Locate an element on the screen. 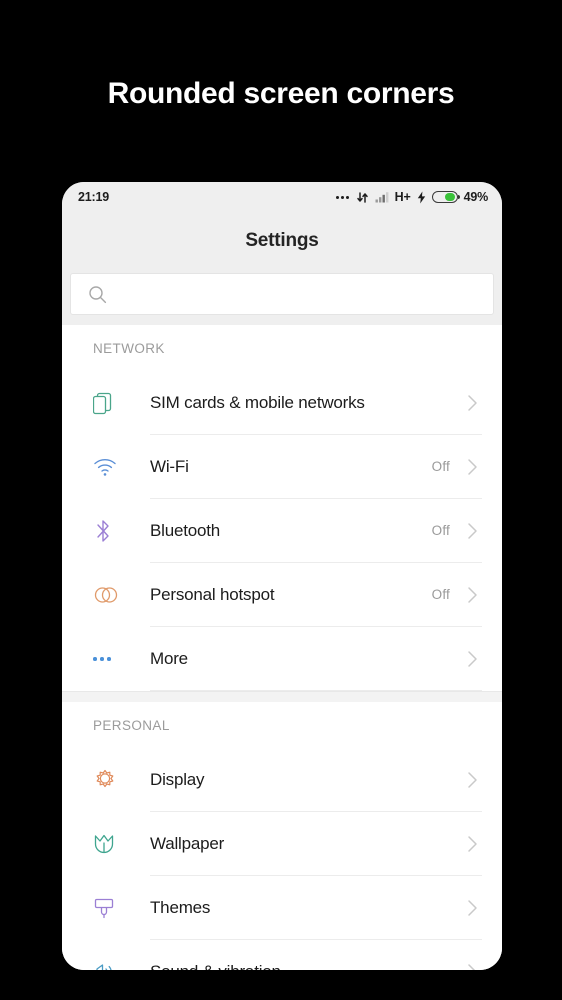 The image size is (562, 1000). list-item-body: Wi-Fi Off is located at coordinates (316, 467).